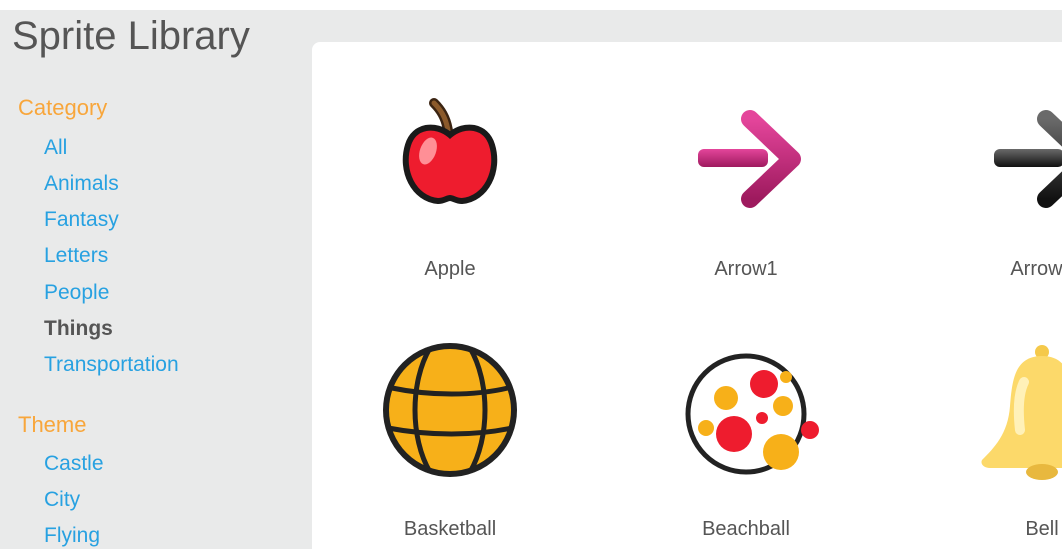 Image resolution: width=1062 pixels, height=549 pixels. What do you see at coordinates (52, 424) in the screenshot?
I see `theme-heading: Theme` at bounding box center [52, 424].